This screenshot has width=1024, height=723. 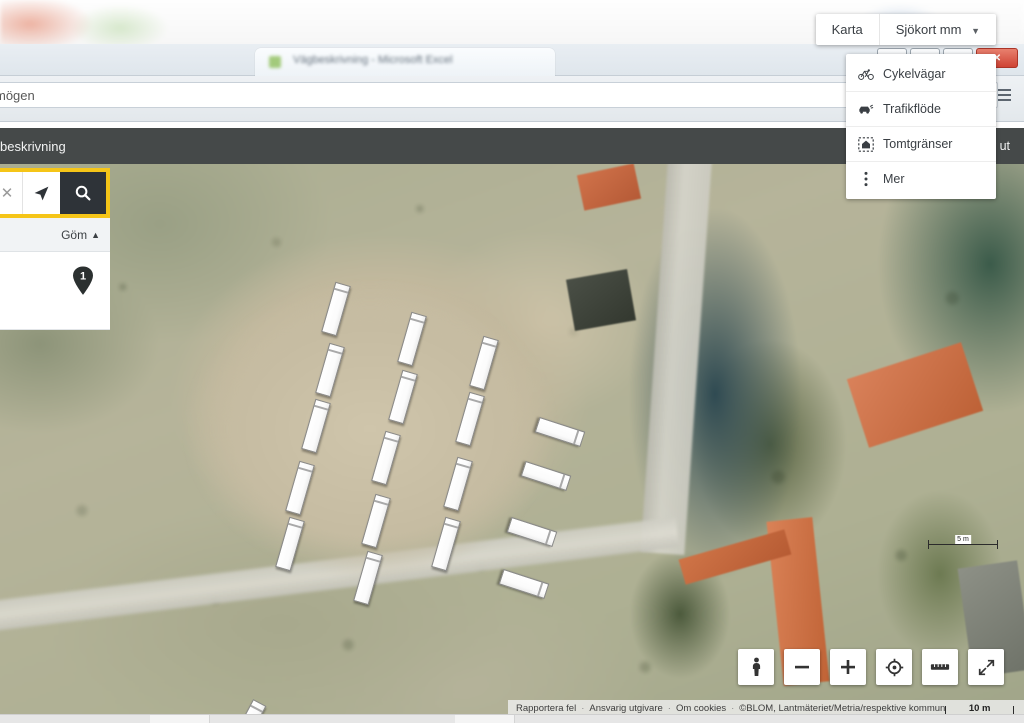 I want to click on browser-menu-icon, so click(x=1004, y=95).